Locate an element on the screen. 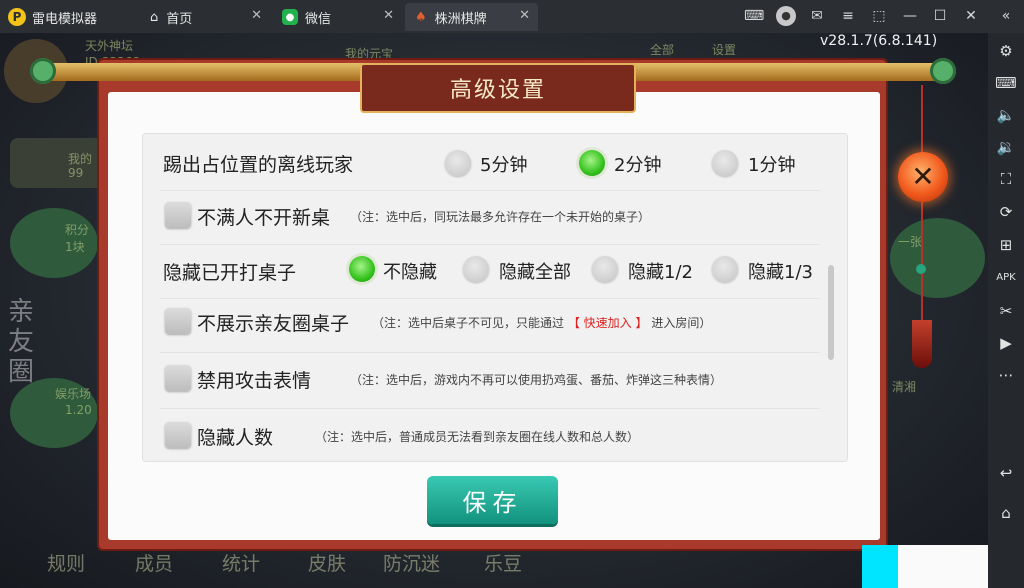  tab-skins: 皮肤 is located at coordinates (327, 562).